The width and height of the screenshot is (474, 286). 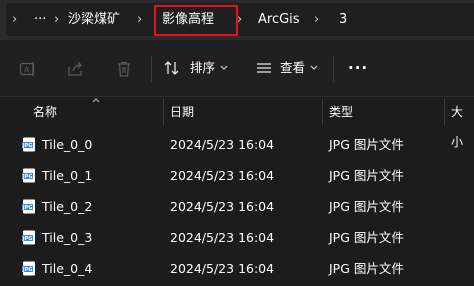 I want to click on view-icon, so click(x=264, y=68).